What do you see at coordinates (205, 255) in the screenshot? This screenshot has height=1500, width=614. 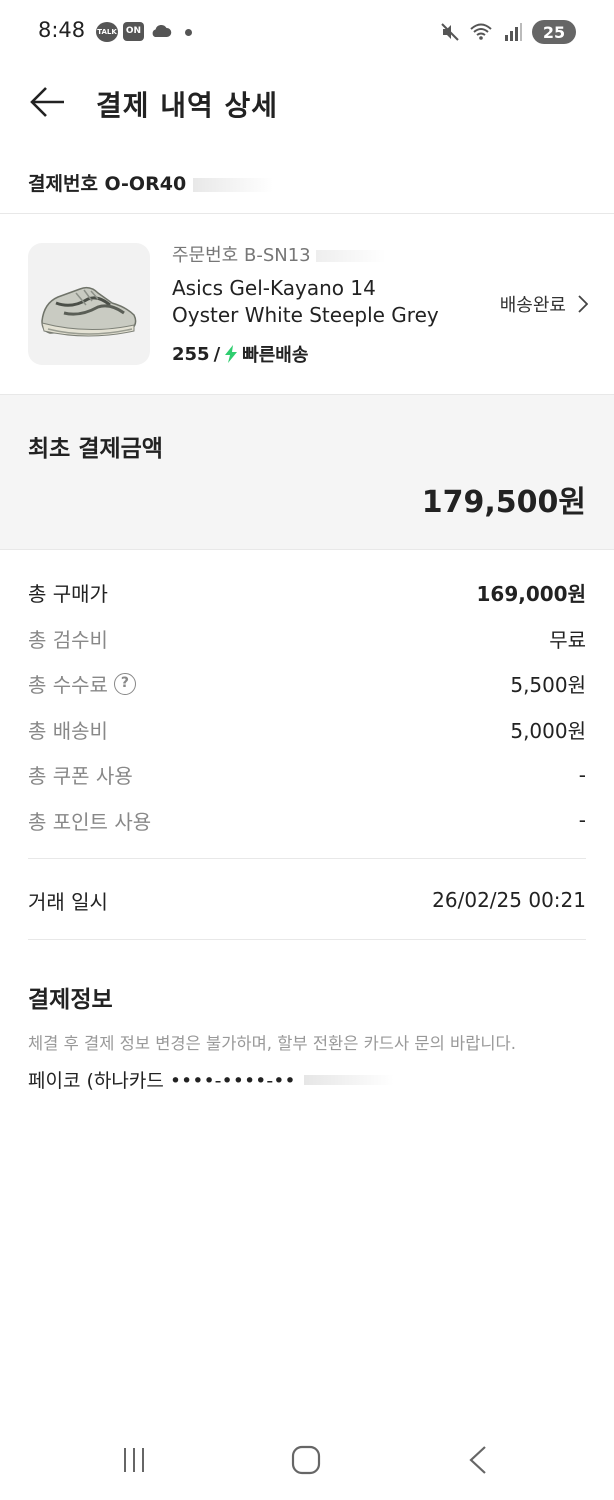 I see `order-number-label: 주문번호` at bounding box center [205, 255].